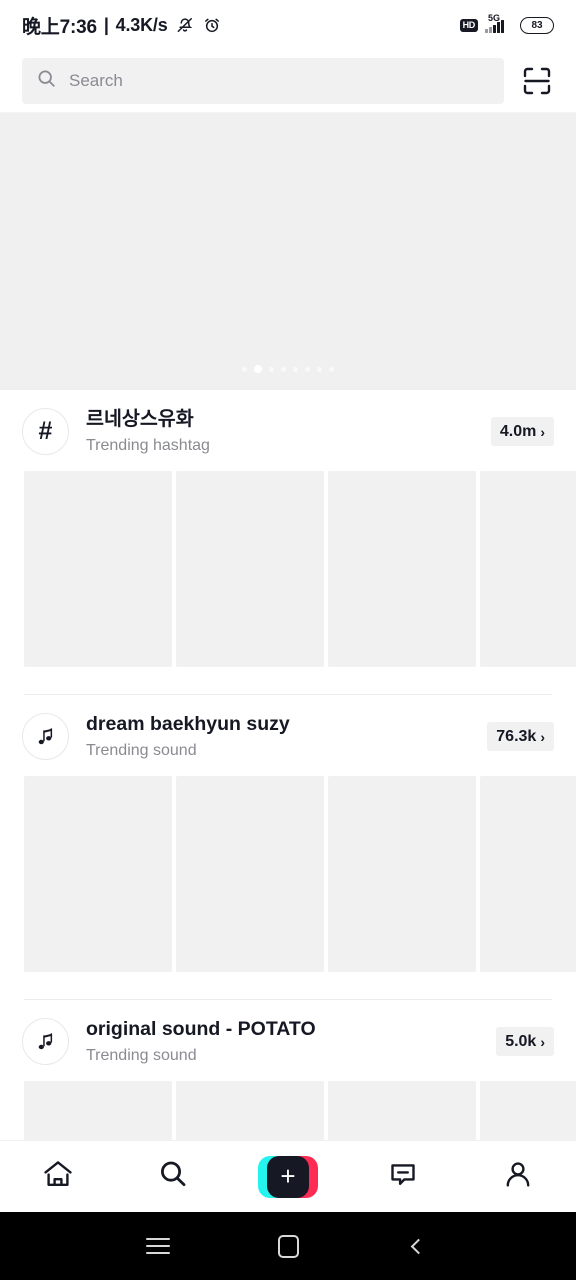 The width and height of the screenshot is (576, 1280). I want to click on status-bar-left: 晚上7:36 | 4.3K/s, so click(122, 25).